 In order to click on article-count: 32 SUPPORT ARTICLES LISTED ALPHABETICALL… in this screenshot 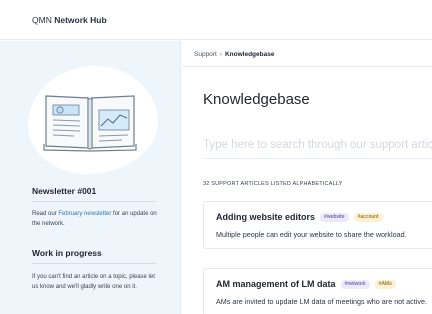, I will do `click(273, 184)`.